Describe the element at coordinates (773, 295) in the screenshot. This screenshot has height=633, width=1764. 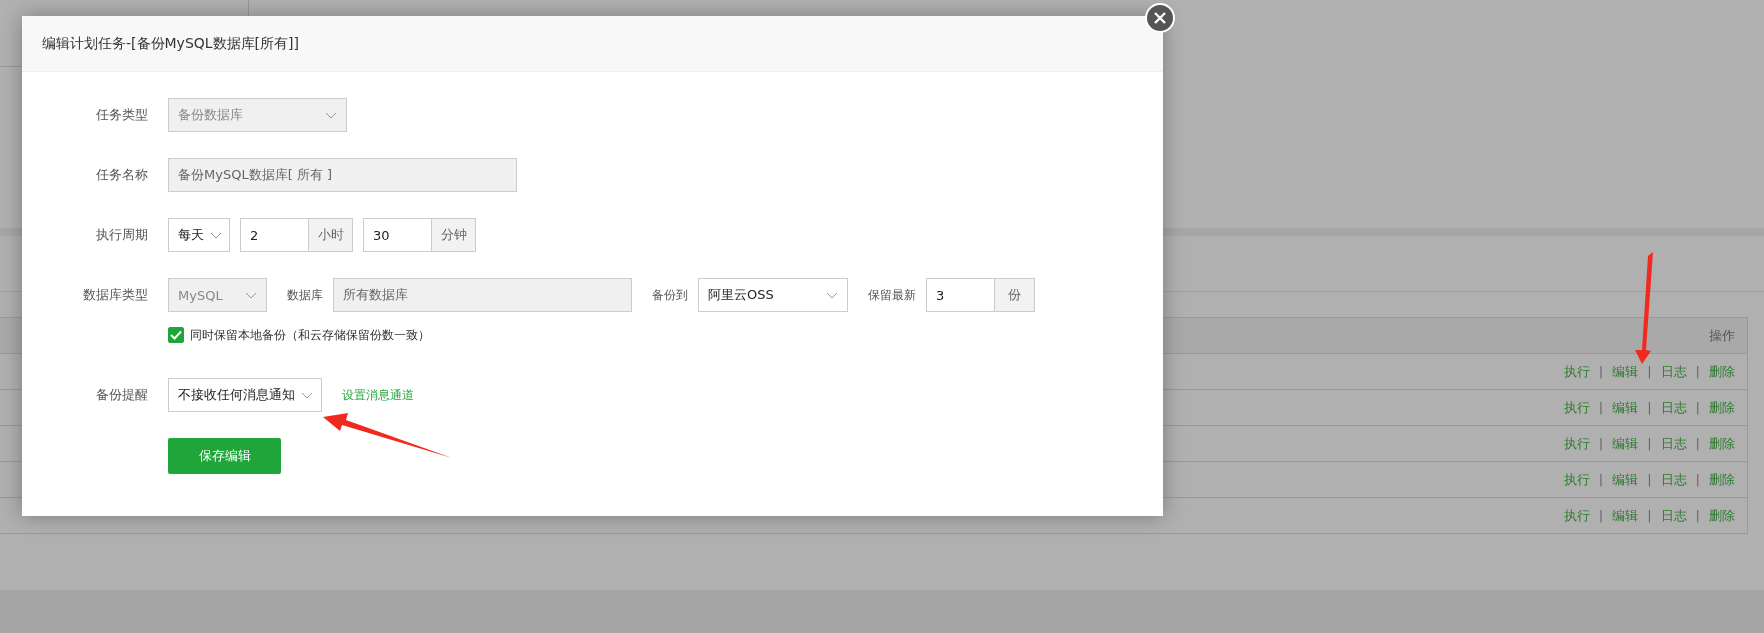
I see `dropdown: 阿里云OSS` at that location.